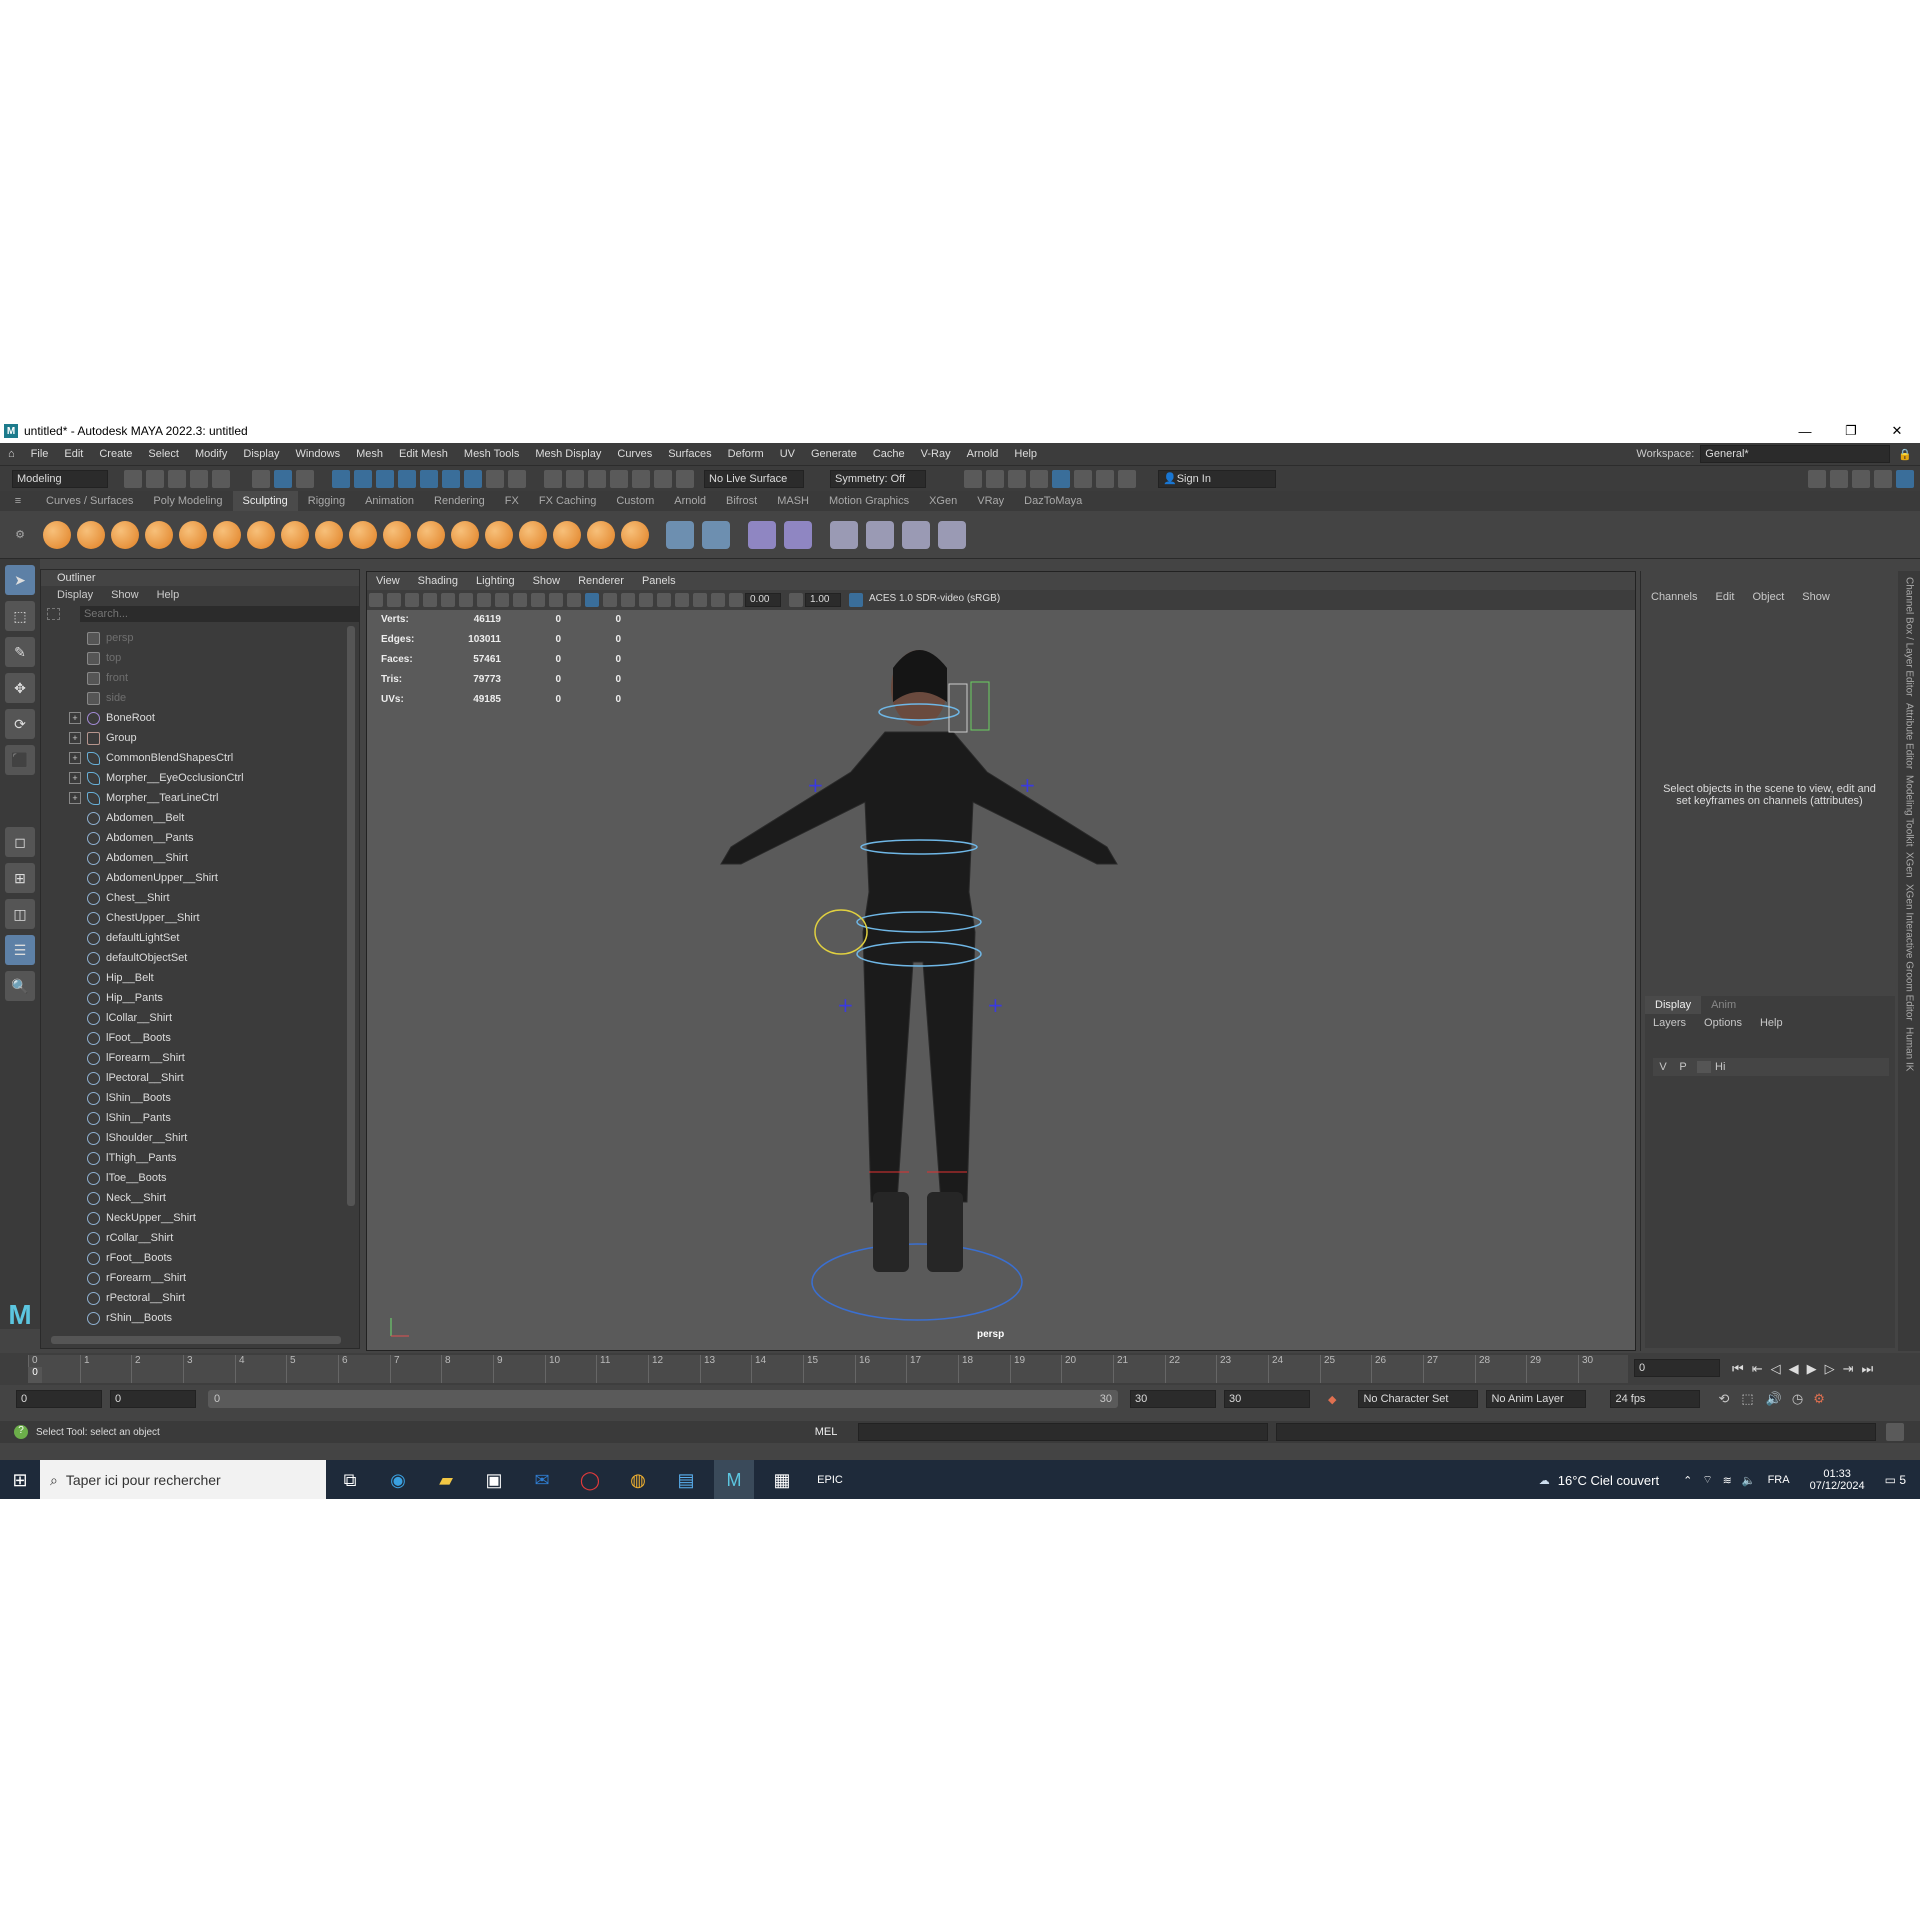 The image size is (1920, 1920). I want to click on snap-plane-icon, so click(451, 478).